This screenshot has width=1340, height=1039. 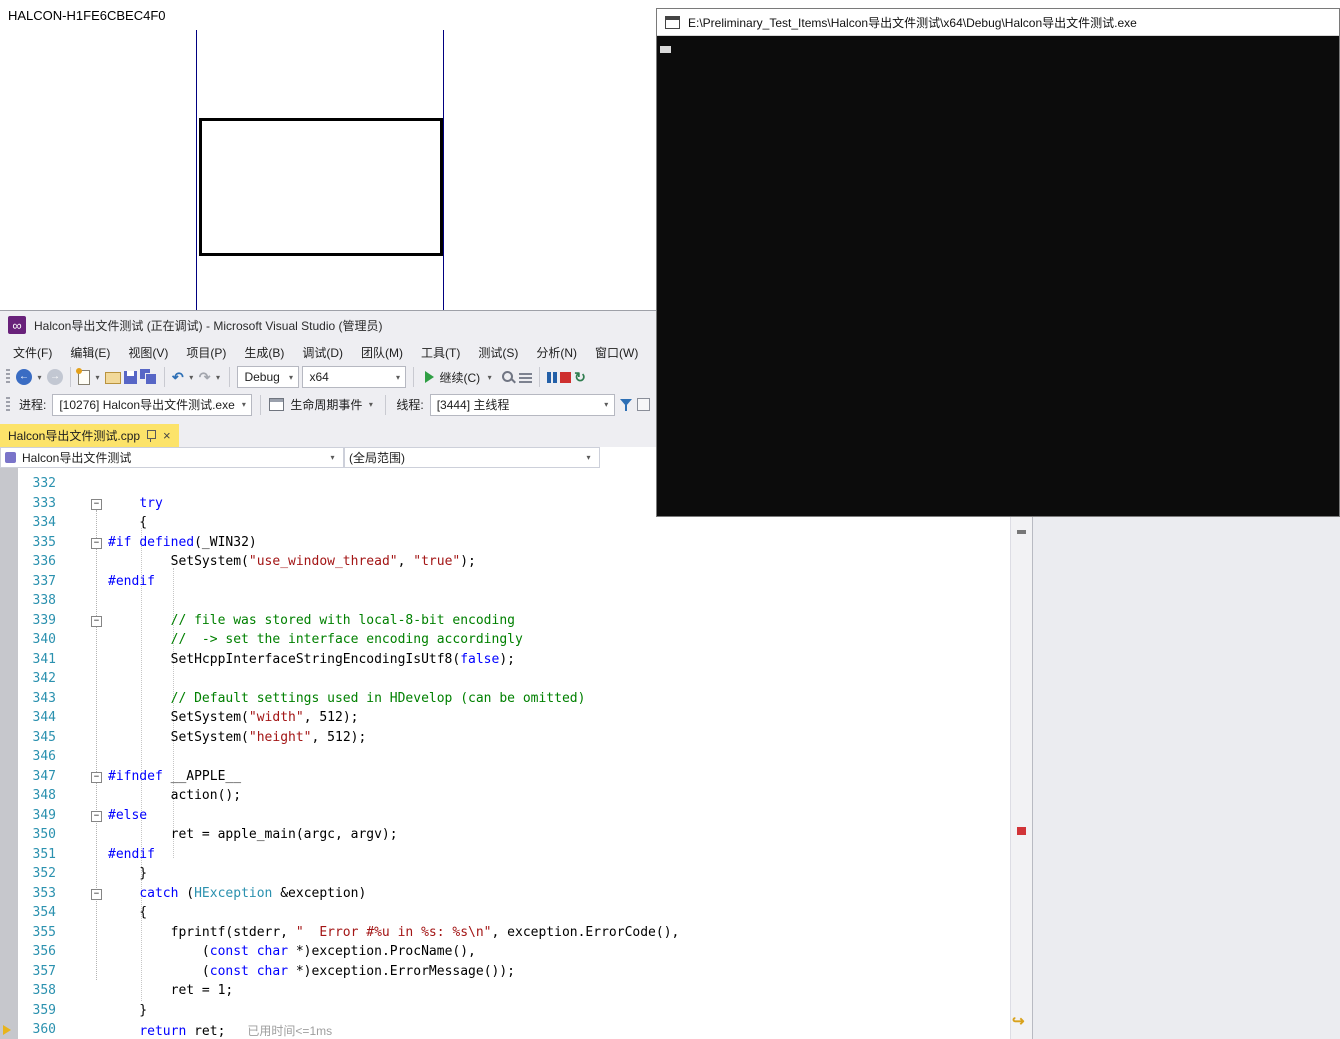 What do you see at coordinates (505, 875) in the screenshot?
I see `code-line-352: 352 }` at bounding box center [505, 875].